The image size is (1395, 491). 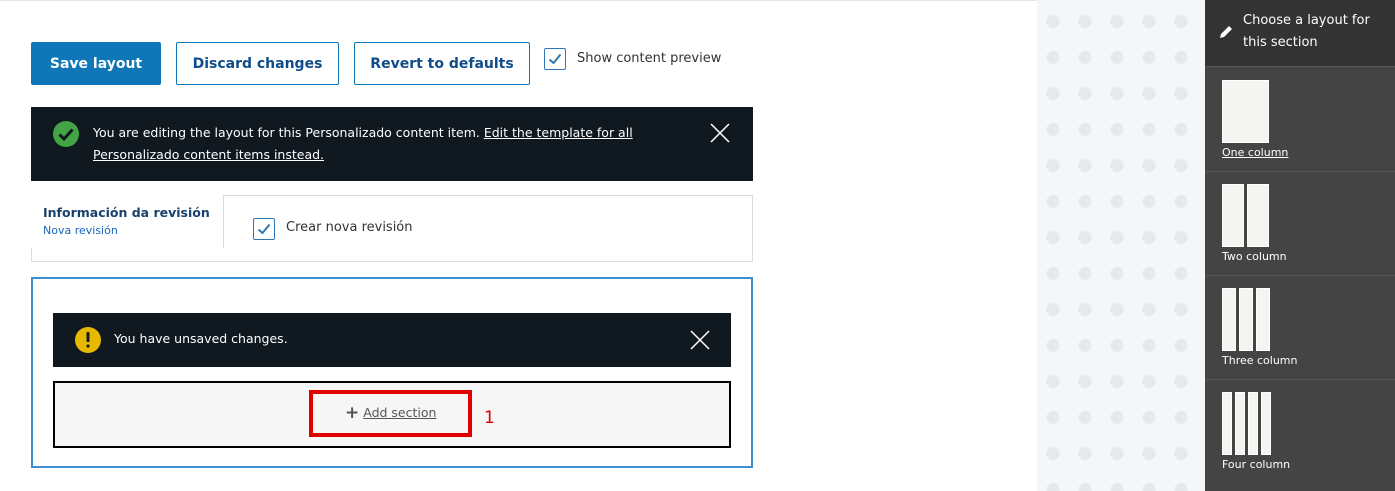 What do you see at coordinates (1300, 224) in the screenshot?
I see `layout-option-two-column: Two column` at bounding box center [1300, 224].